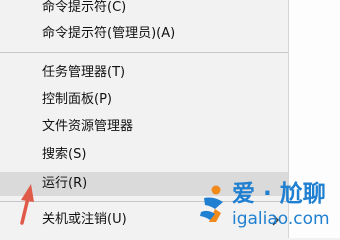 The height and width of the screenshot is (240, 340). Describe the element at coordinates (144, 34) in the screenshot. I see `menu-item-command-prompt-admin: 命令提示符(管理员)(A)` at that location.